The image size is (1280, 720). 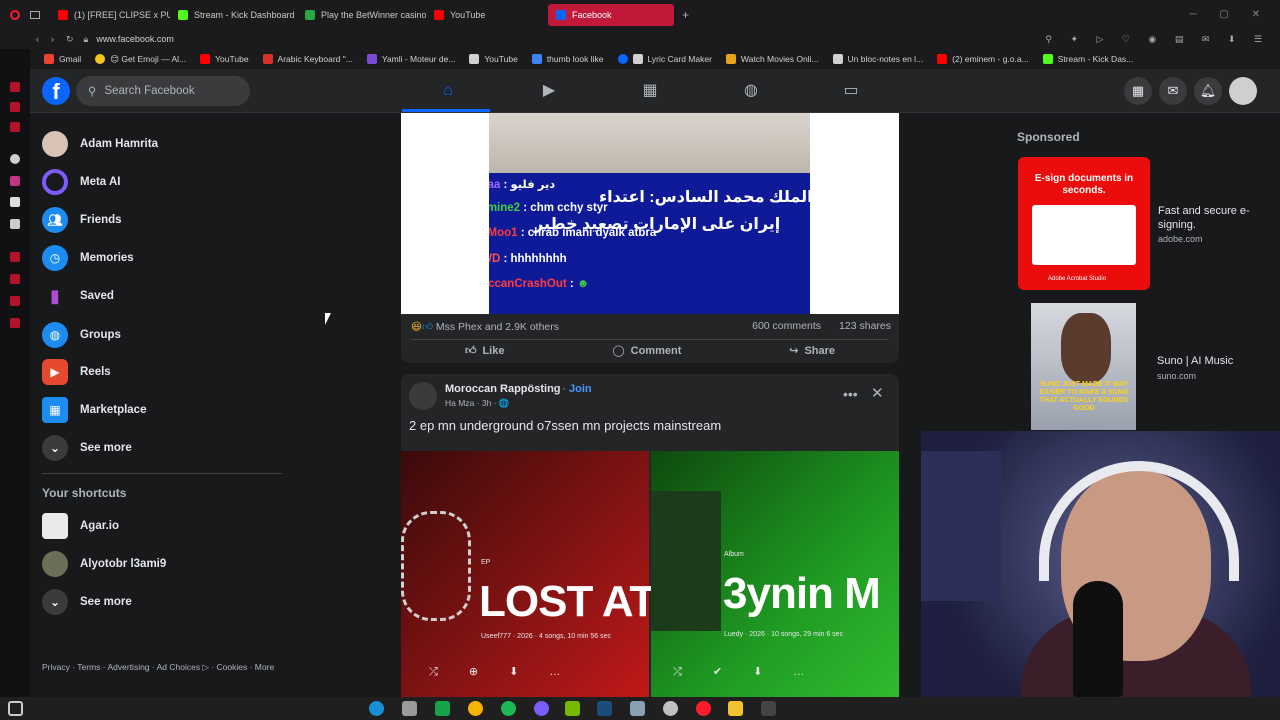 What do you see at coordinates (567, 59) in the screenshot?
I see `bookmark-thumb: thumb look like` at bounding box center [567, 59].